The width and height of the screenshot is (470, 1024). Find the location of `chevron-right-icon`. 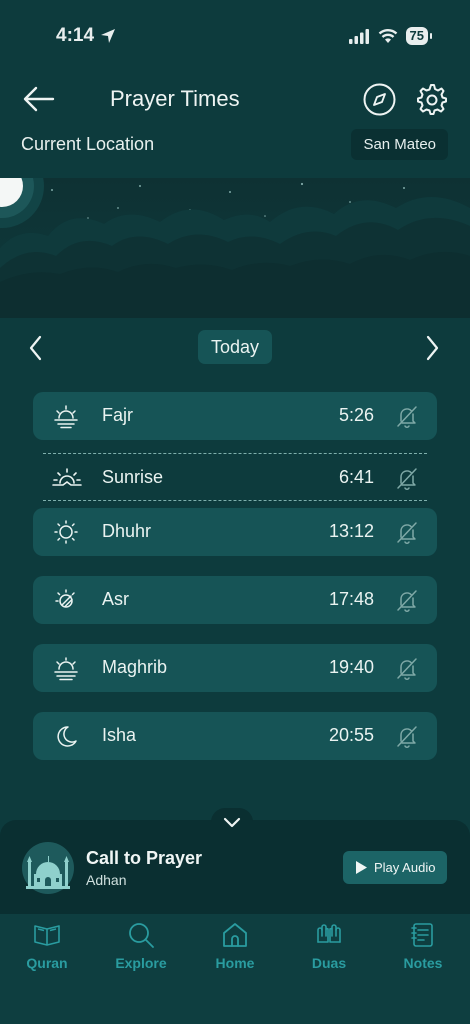

chevron-right-icon is located at coordinates (432, 348).